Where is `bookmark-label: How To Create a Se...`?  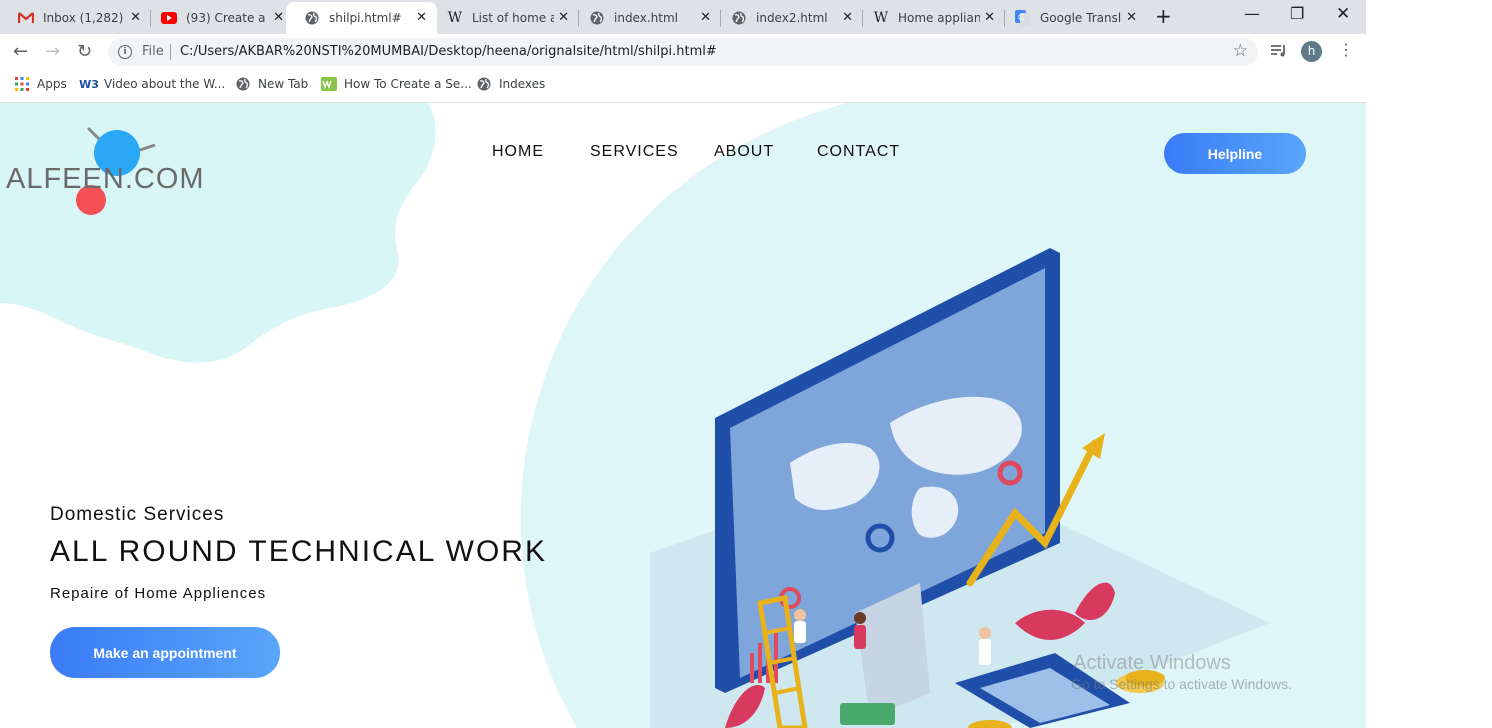
bookmark-label: How To Create a Se... is located at coordinates (408, 84).